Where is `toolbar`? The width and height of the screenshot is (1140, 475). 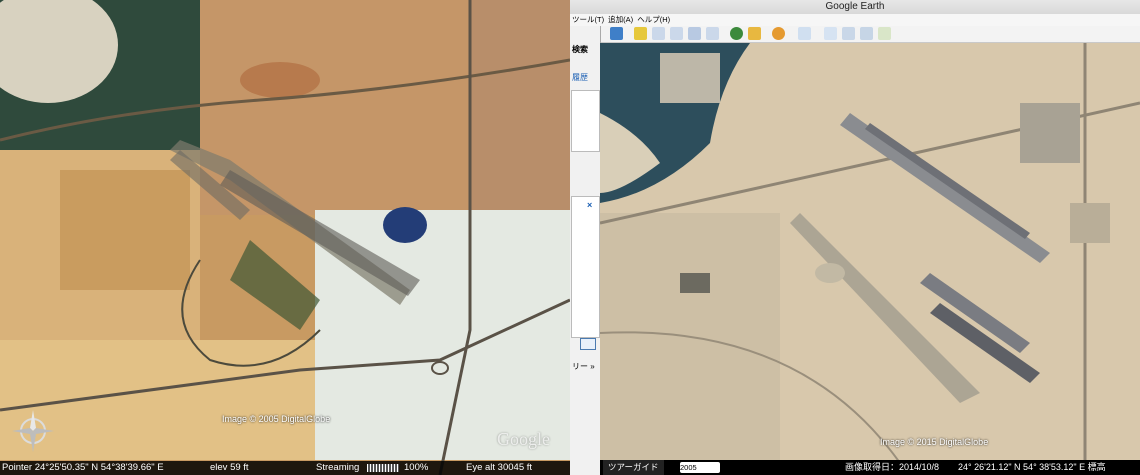
toolbar is located at coordinates (870, 34).